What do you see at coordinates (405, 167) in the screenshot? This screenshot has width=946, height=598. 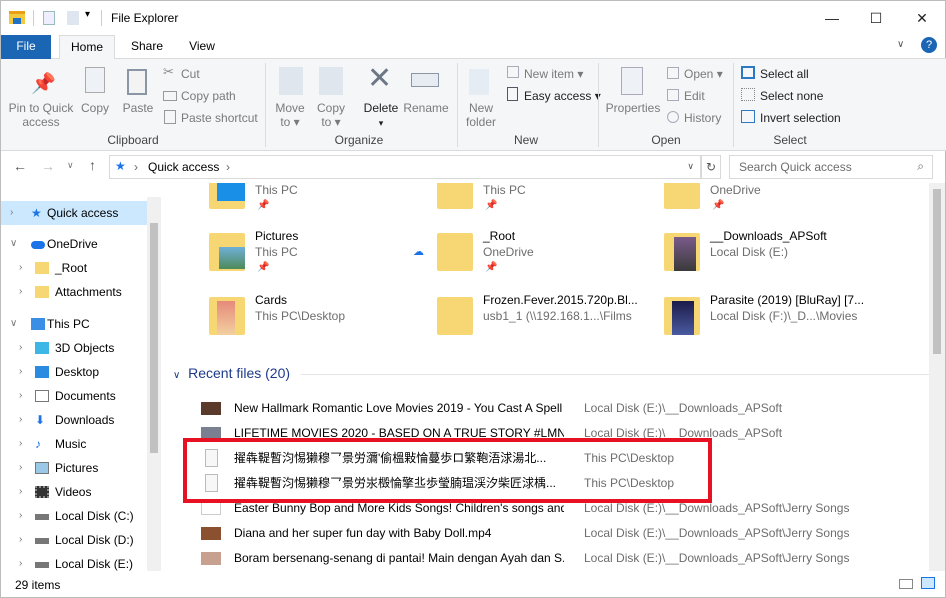 I see `address-bar: ★ › Quick access › ∨` at bounding box center [405, 167].